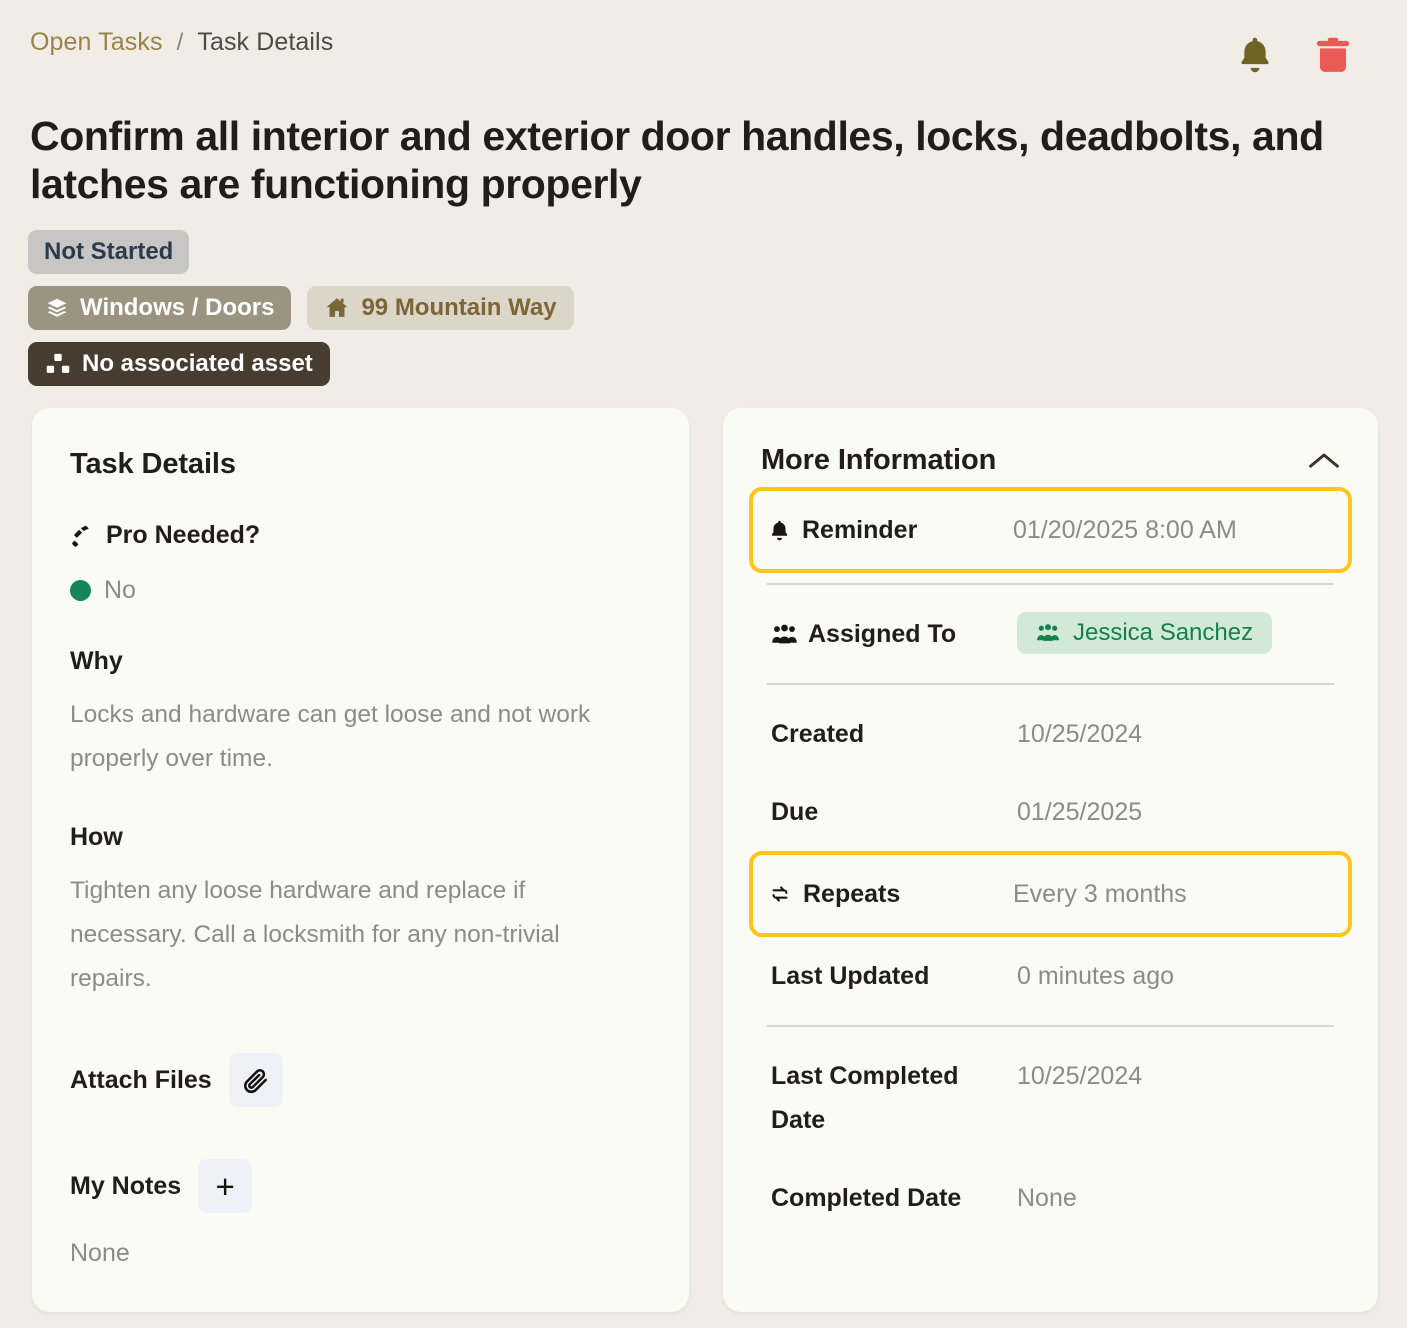 The width and height of the screenshot is (1407, 1328). I want to click on address-badge: 99 Mountain Way, so click(440, 308).